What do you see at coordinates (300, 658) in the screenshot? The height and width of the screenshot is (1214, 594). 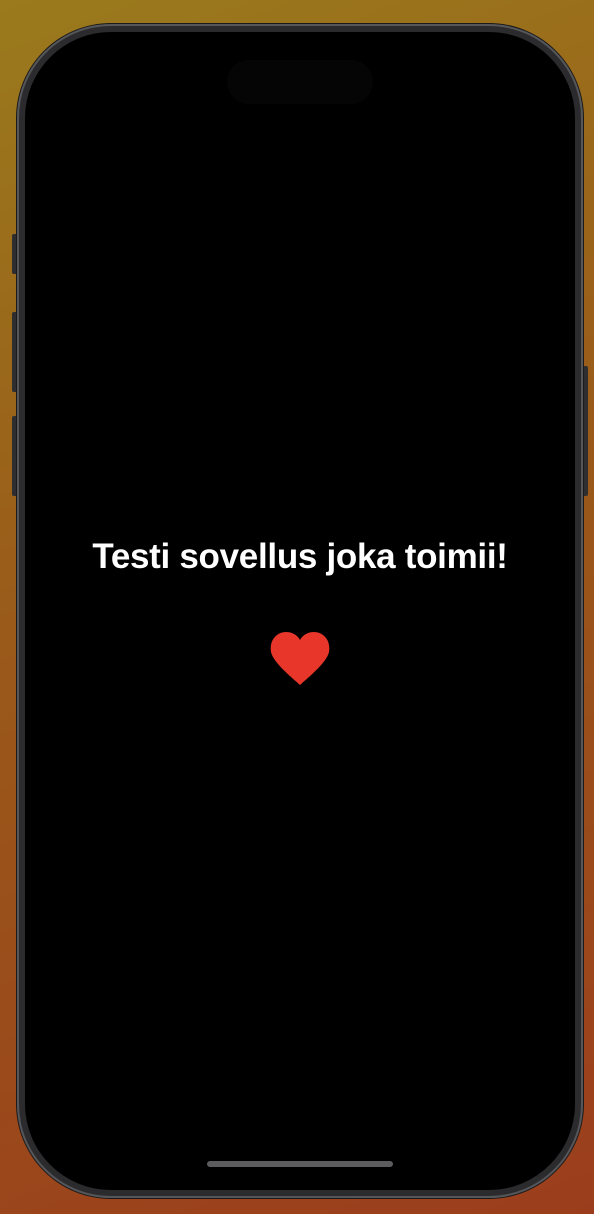 I see `heart-icon` at bounding box center [300, 658].